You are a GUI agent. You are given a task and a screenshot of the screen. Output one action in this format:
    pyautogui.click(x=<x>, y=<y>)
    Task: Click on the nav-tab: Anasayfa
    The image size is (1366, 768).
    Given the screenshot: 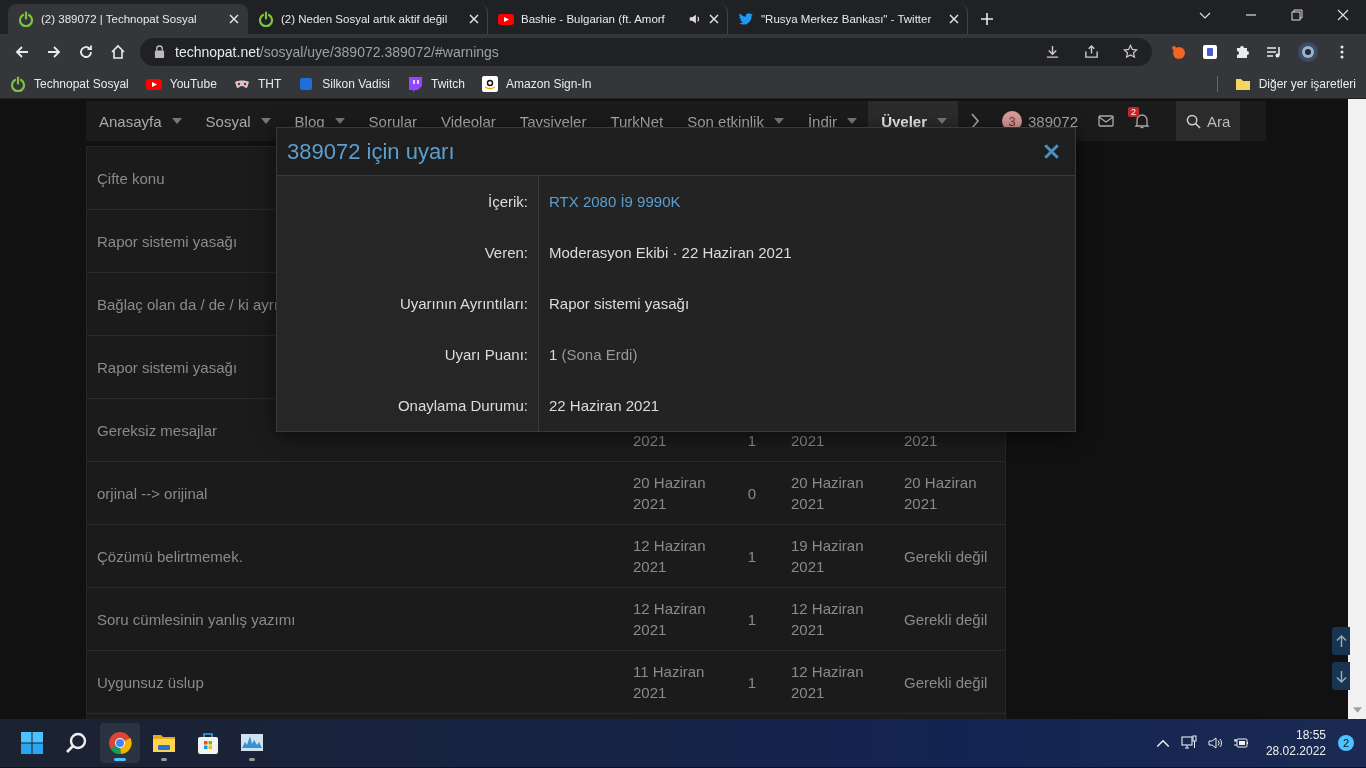 What is the action you would take?
    pyautogui.click(x=139, y=121)
    